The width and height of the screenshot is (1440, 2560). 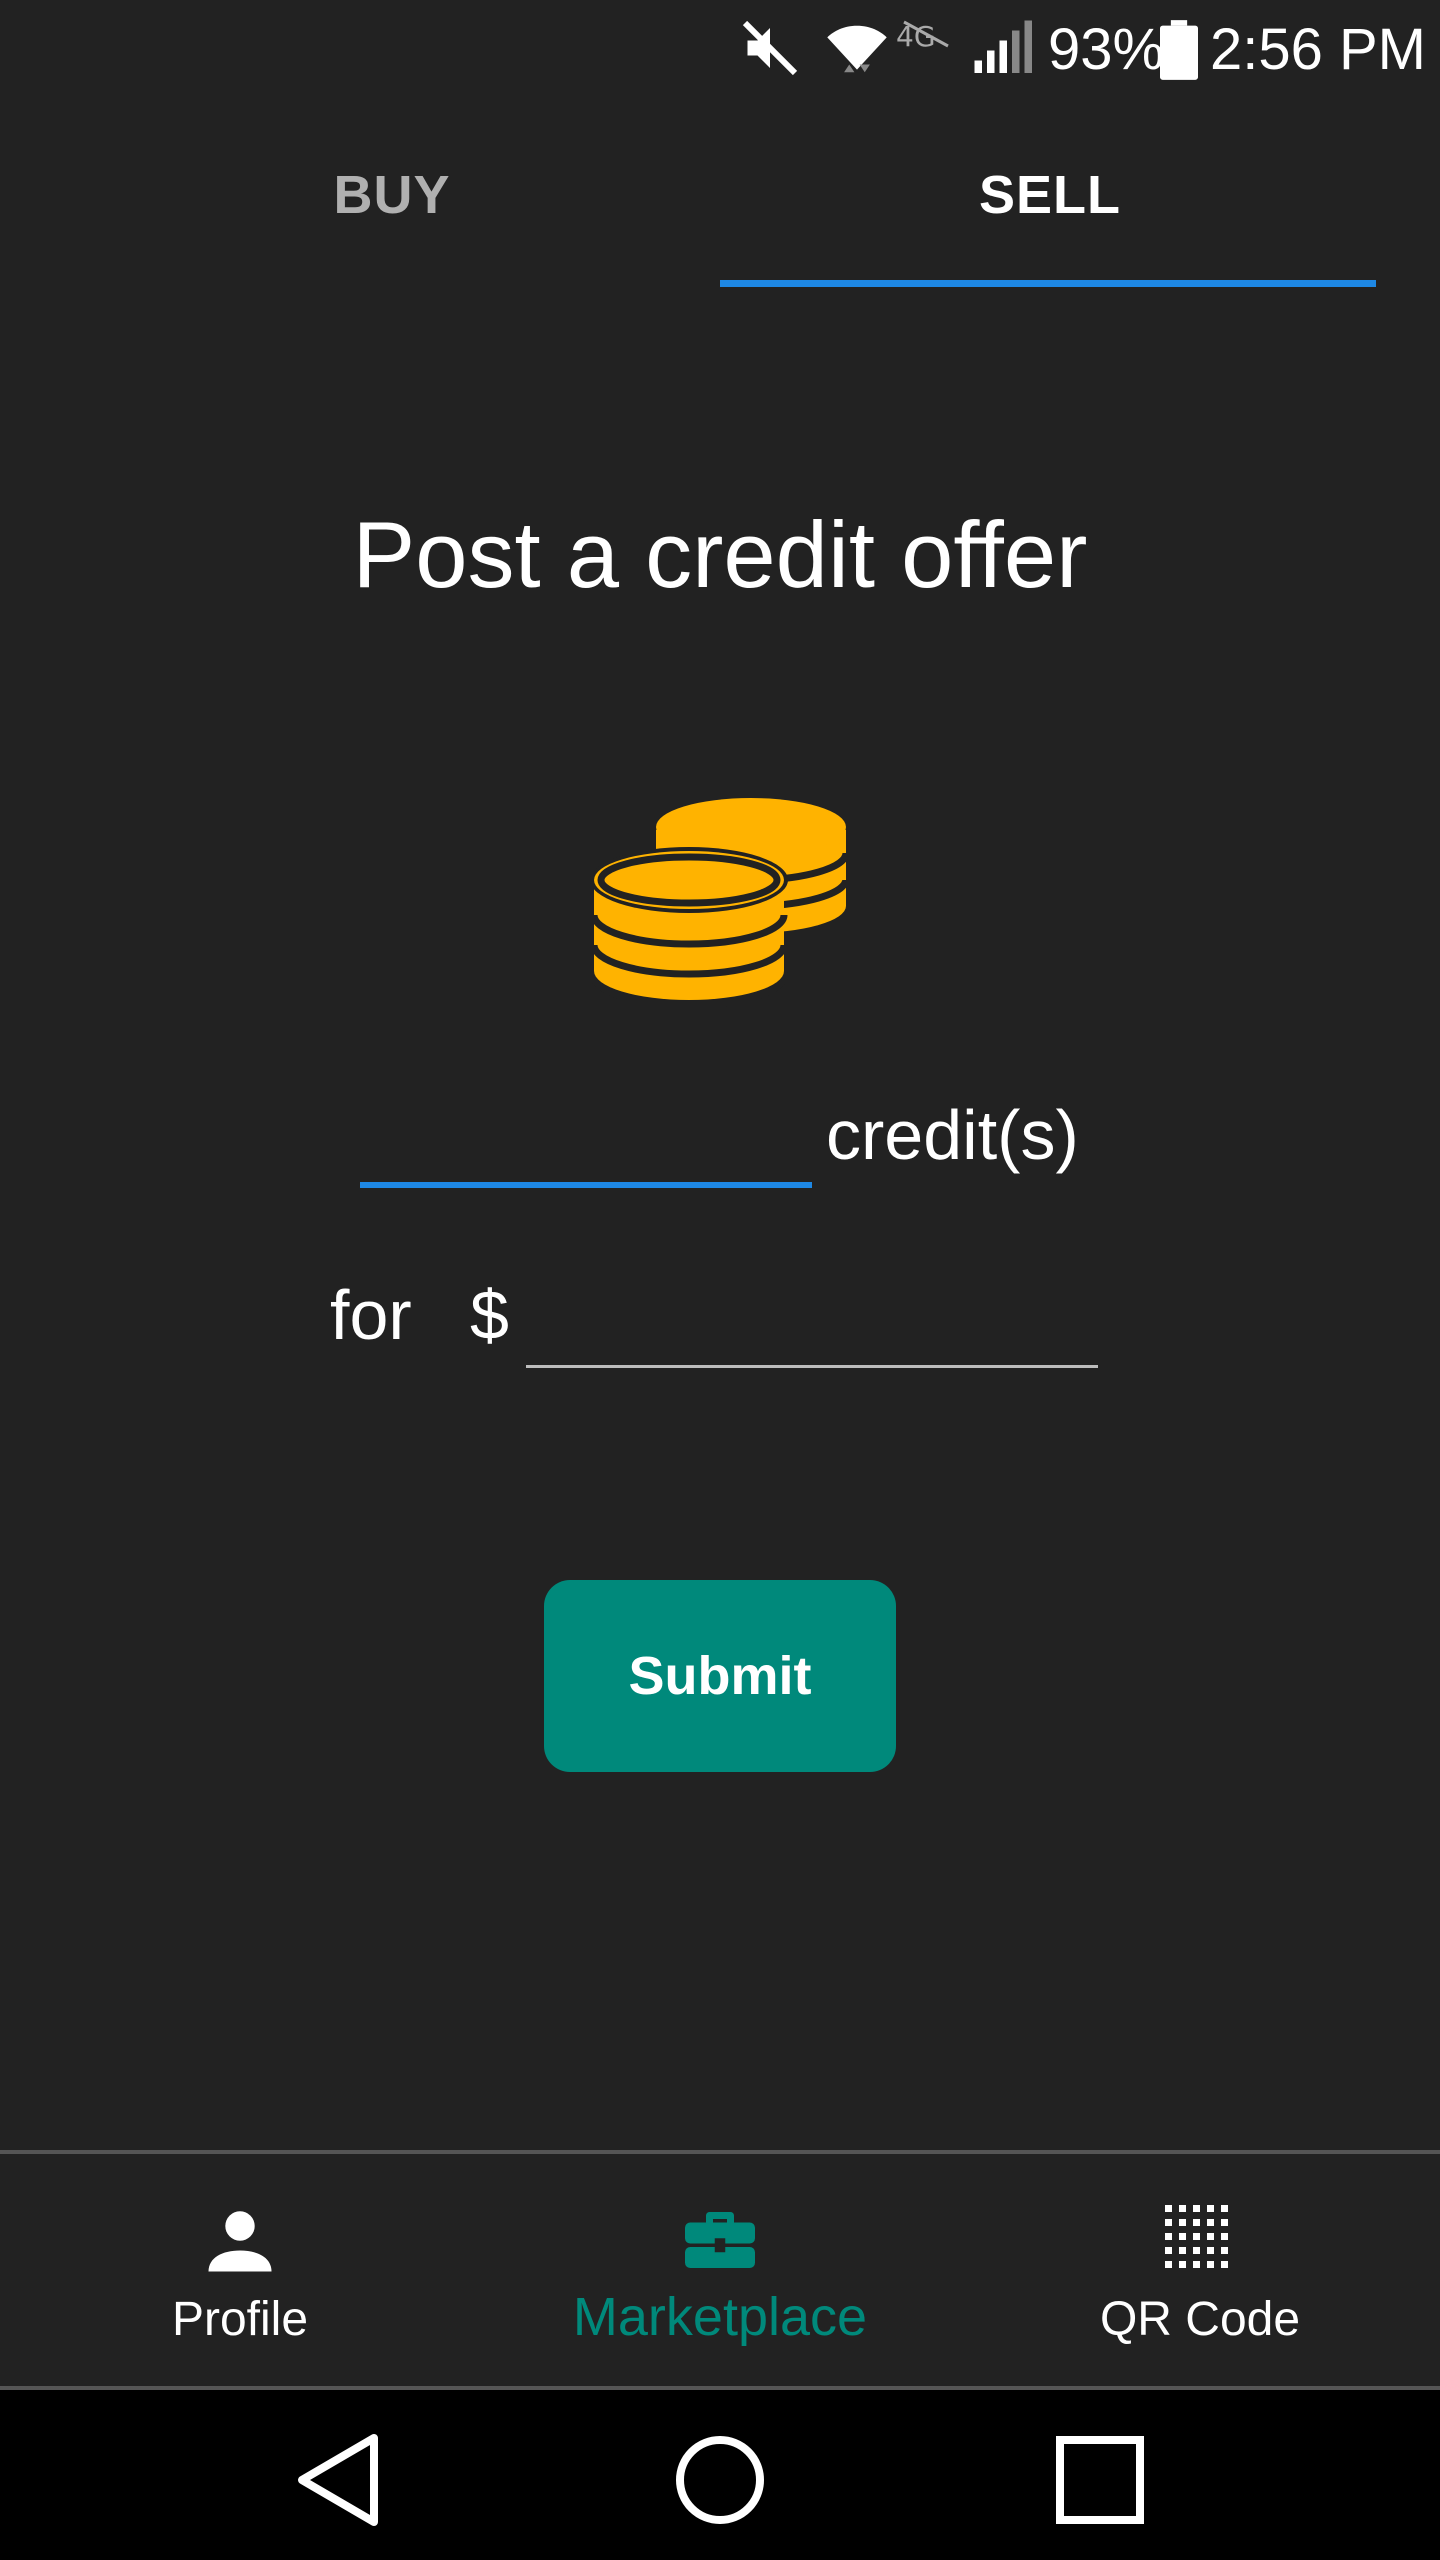 What do you see at coordinates (586, 1139) in the screenshot?
I see `credit-amount-input` at bounding box center [586, 1139].